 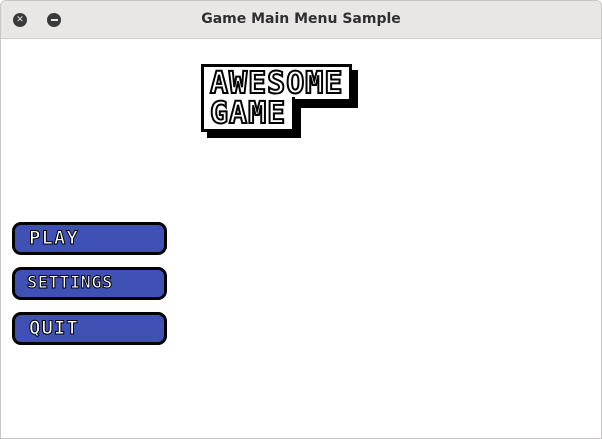 What do you see at coordinates (54, 238) in the screenshot?
I see `play-button-label: PLAY` at bounding box center [54, 238].